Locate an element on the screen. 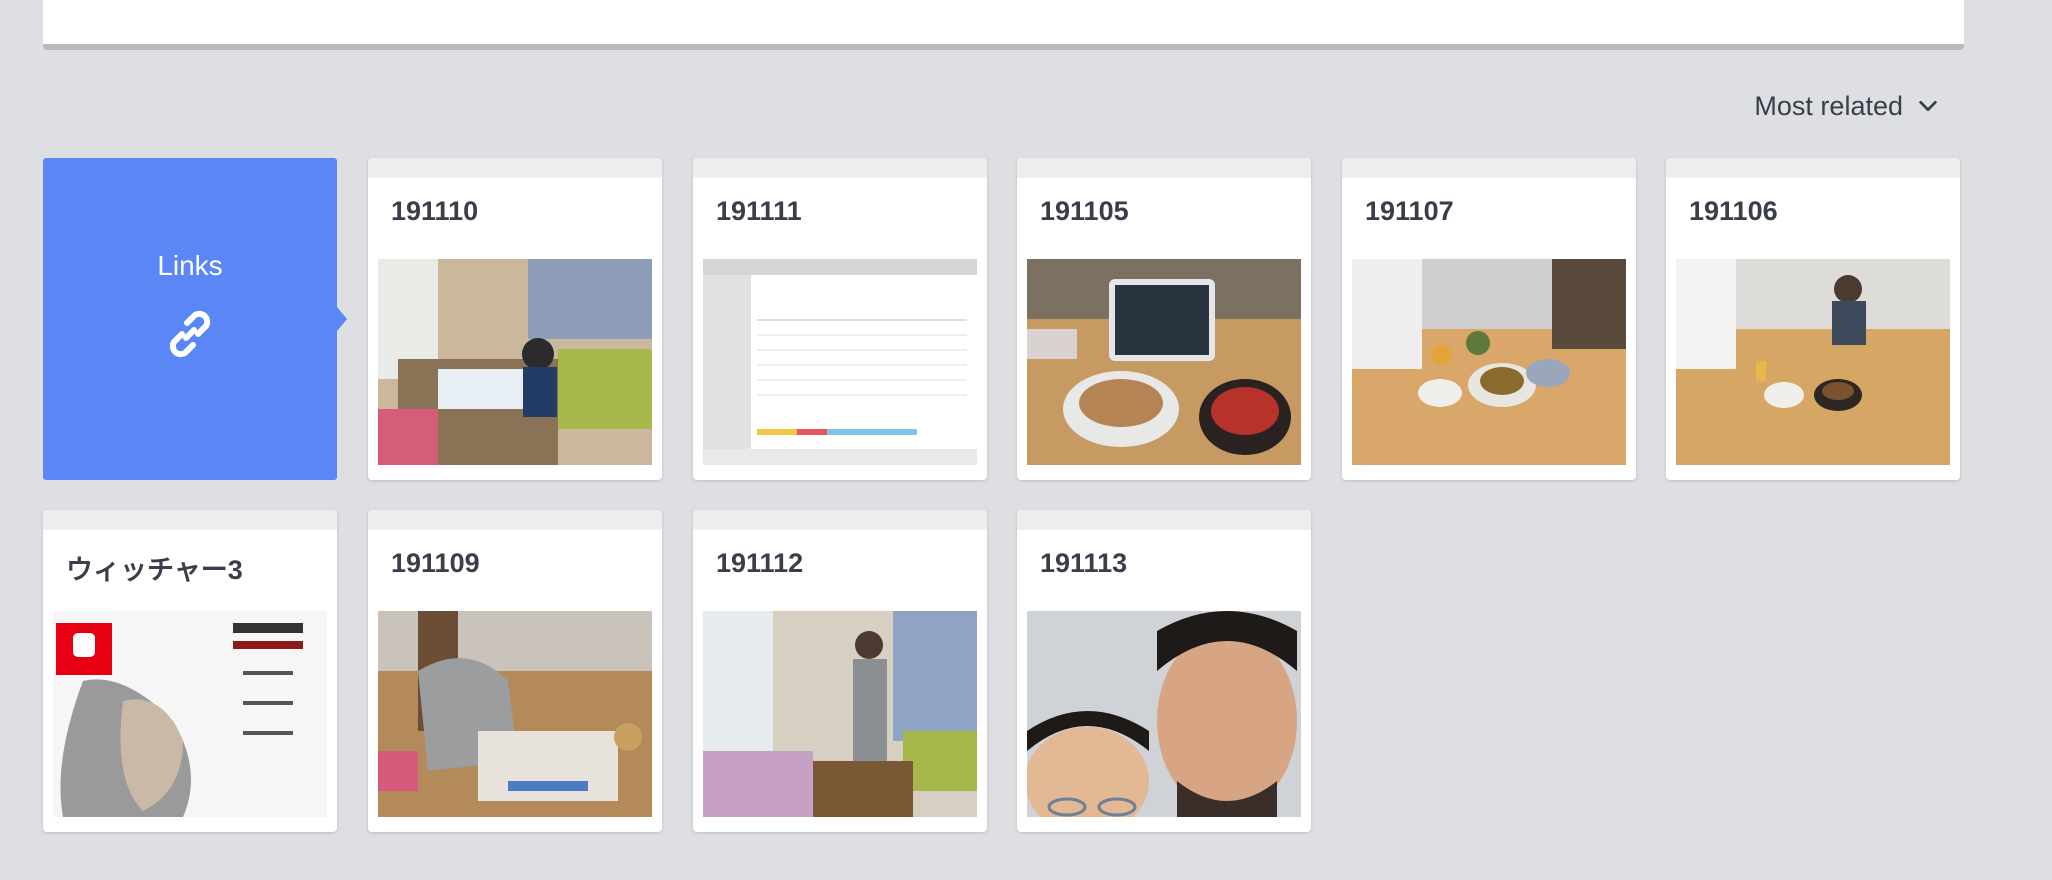  item-card-191107: 191107 is located at coordinates (1489, 319).